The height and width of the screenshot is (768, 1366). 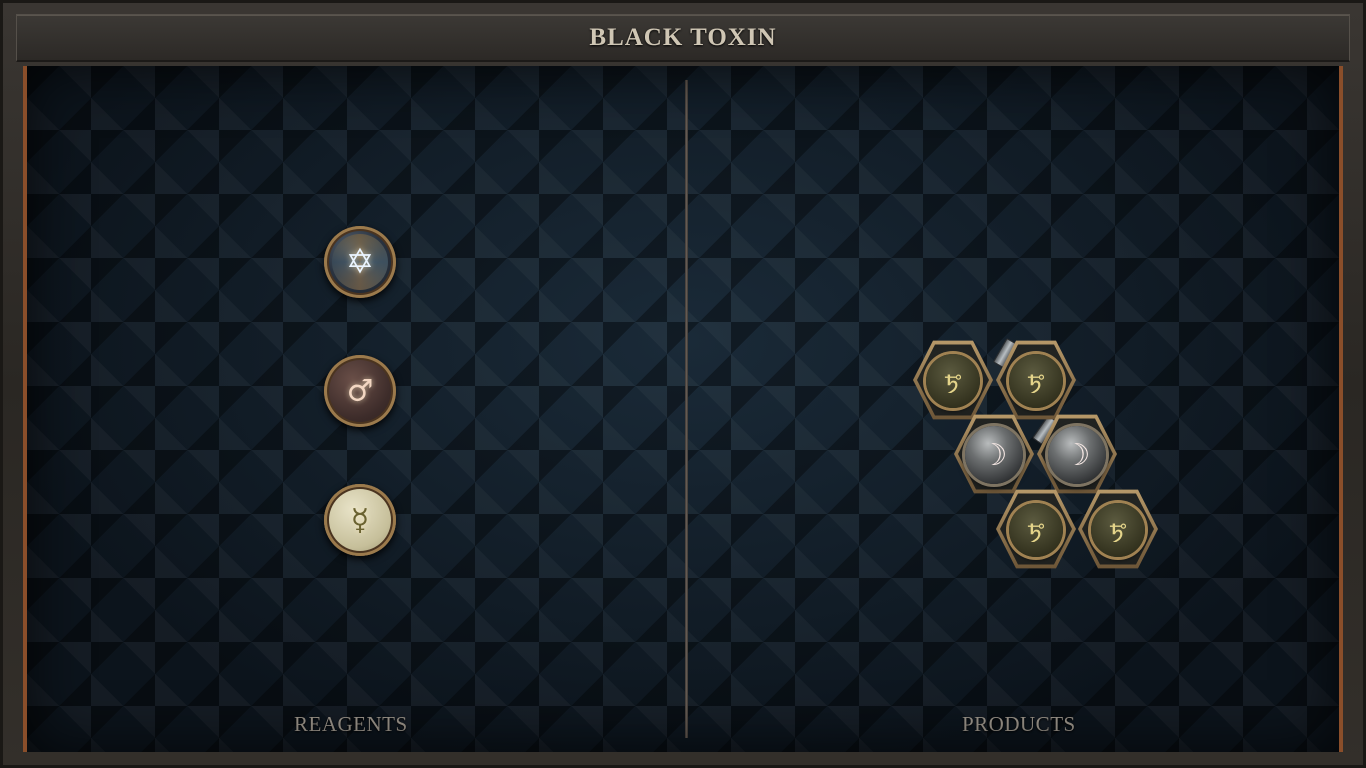 I want to click on reagent-mercury: ☿, so click(x=360, y=520).